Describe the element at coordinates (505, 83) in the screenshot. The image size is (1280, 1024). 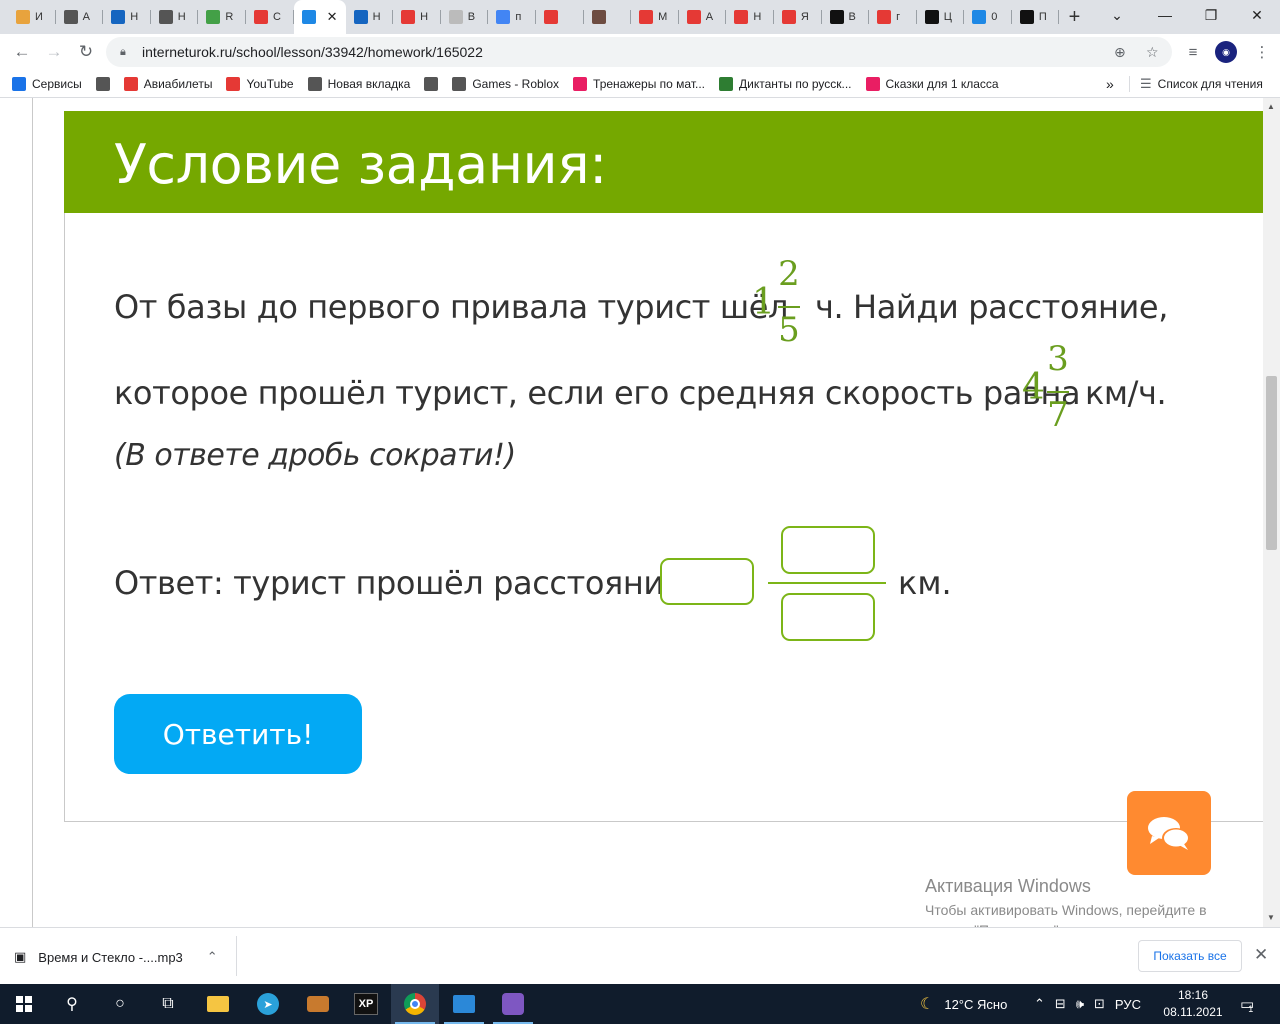
I see `bookmark-item: Games - Roblox` at that location.